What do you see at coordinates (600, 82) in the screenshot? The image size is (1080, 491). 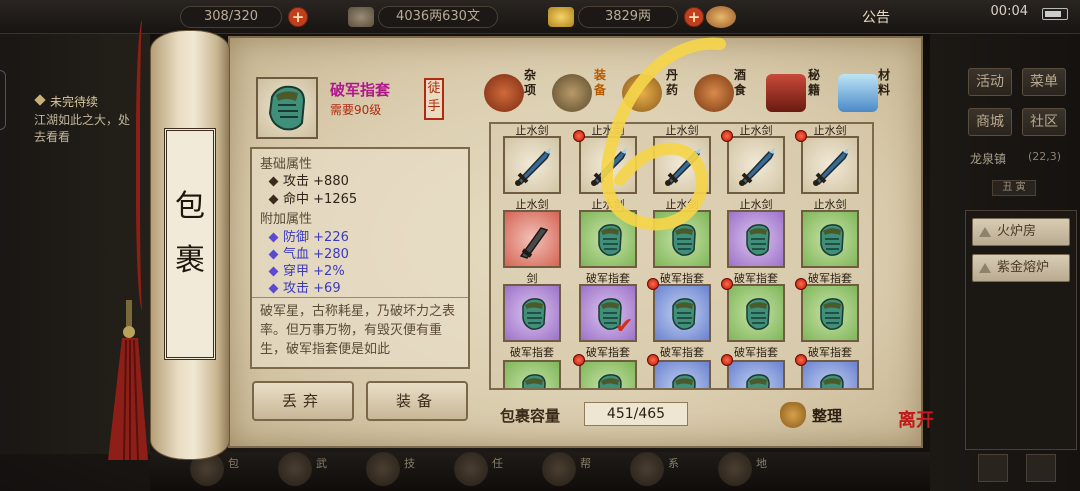 I see `tab-label: 装备` at bounding box center [600, 82].